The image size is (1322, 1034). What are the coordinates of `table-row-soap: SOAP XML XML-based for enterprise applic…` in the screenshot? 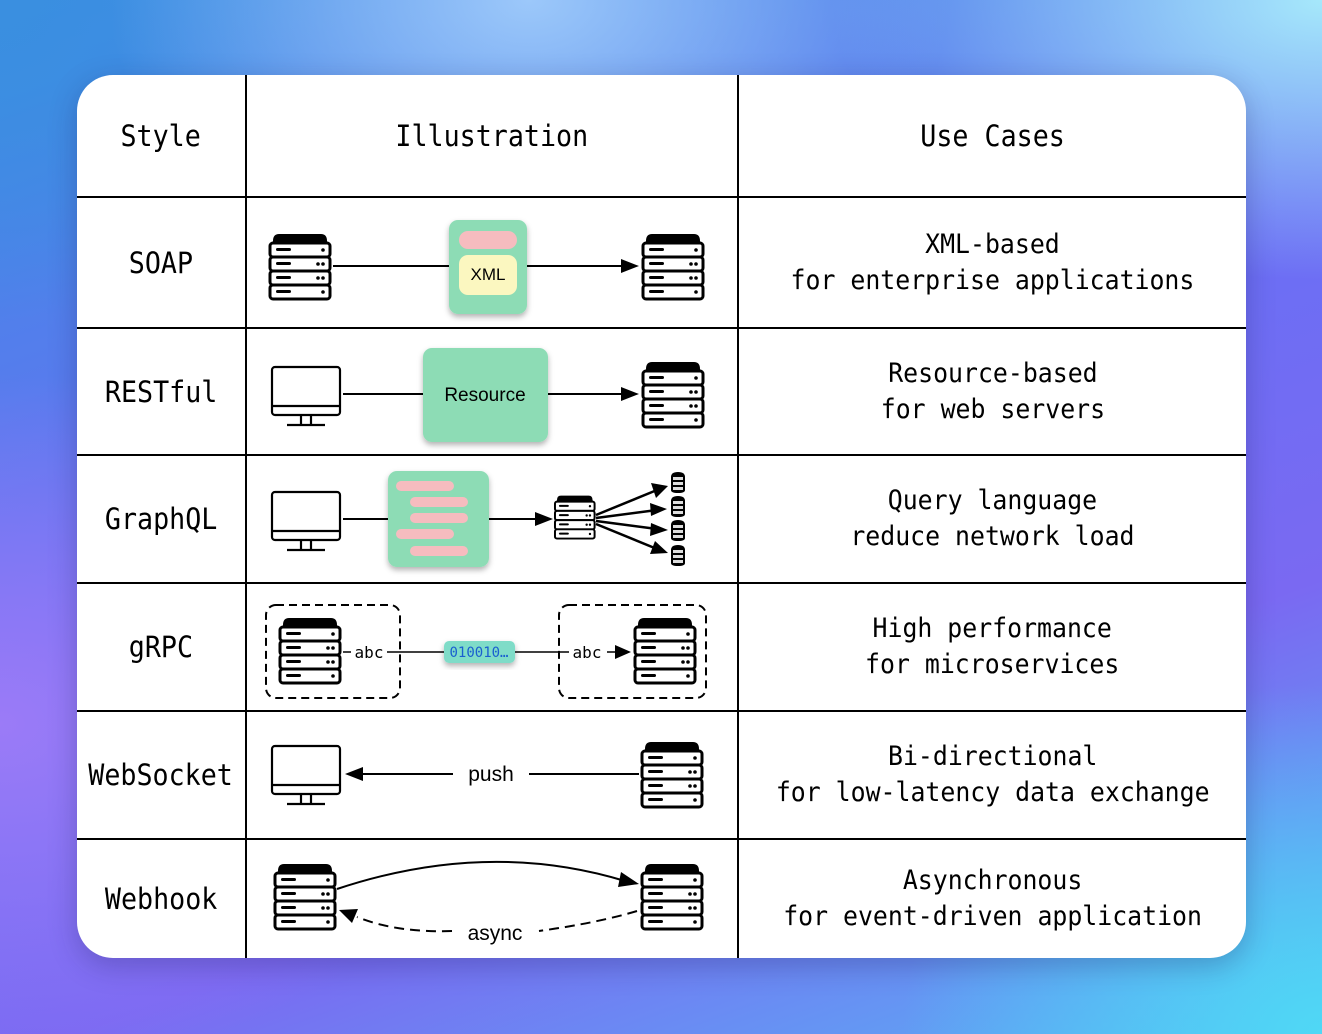 It's located at (661, 262).